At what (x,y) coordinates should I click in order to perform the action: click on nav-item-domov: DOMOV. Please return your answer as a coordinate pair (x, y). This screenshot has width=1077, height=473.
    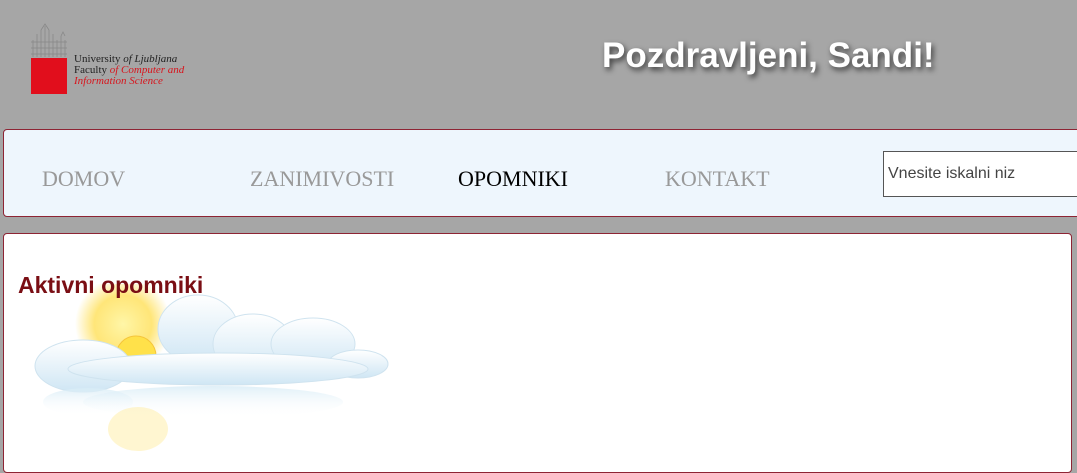
    Looking at the image, I should click on (83, 179).